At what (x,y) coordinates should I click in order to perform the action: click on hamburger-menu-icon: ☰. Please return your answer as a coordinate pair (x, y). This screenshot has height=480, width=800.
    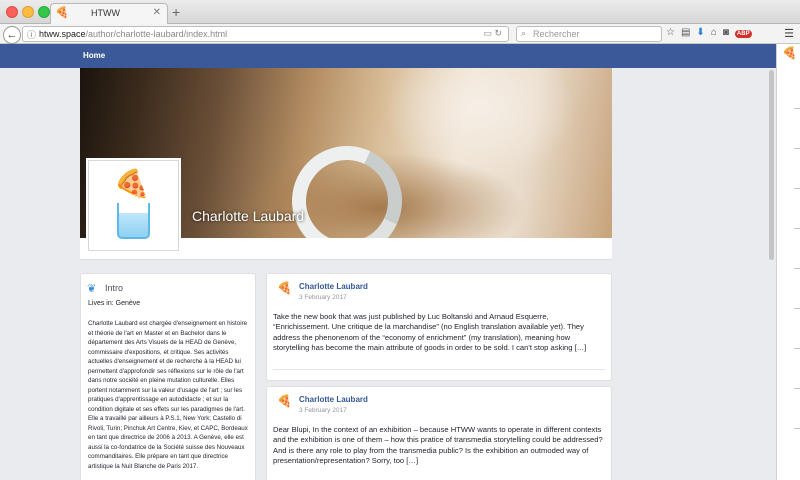
    Looking at the image, I should click on (789, 33).